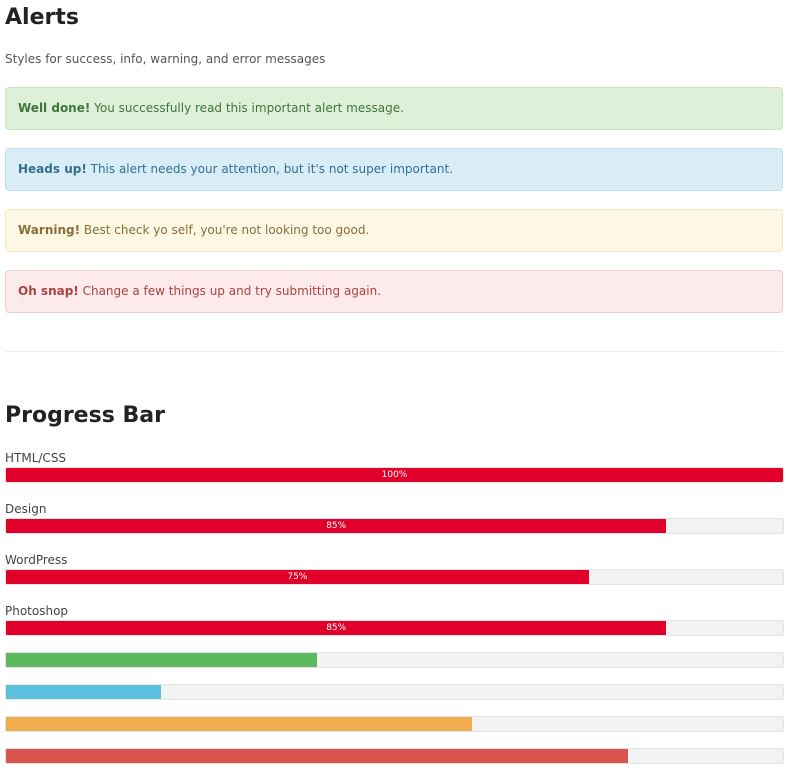 Image resolution: width=798 pixels, height=781 pixels. Describe the element at coordinates (394, 692) in the screenshot. I see `progress-track-info` at that location.